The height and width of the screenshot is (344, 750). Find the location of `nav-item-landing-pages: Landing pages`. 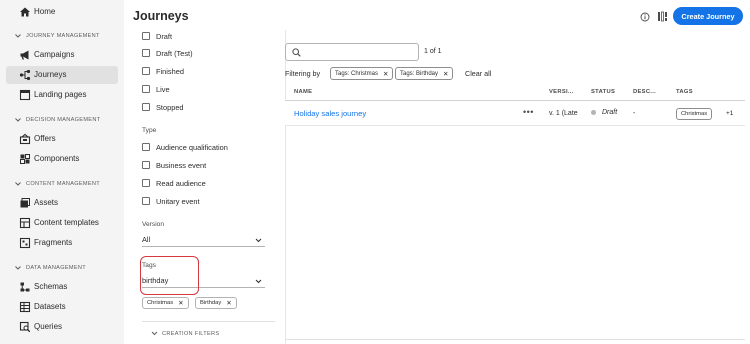

nav-item-landing-pages: Landing pages is located at coordinates (62, 95).